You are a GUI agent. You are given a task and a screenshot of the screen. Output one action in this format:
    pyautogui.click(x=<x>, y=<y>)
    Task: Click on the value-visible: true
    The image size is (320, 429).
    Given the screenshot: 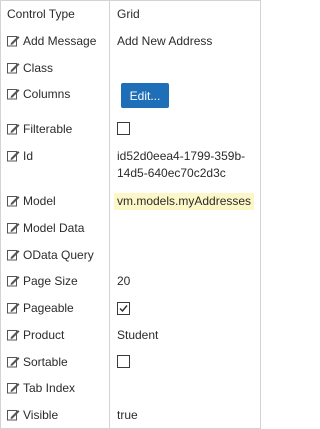 What is the action you would take?
    pyautogui.click(x=127, y=415)
    